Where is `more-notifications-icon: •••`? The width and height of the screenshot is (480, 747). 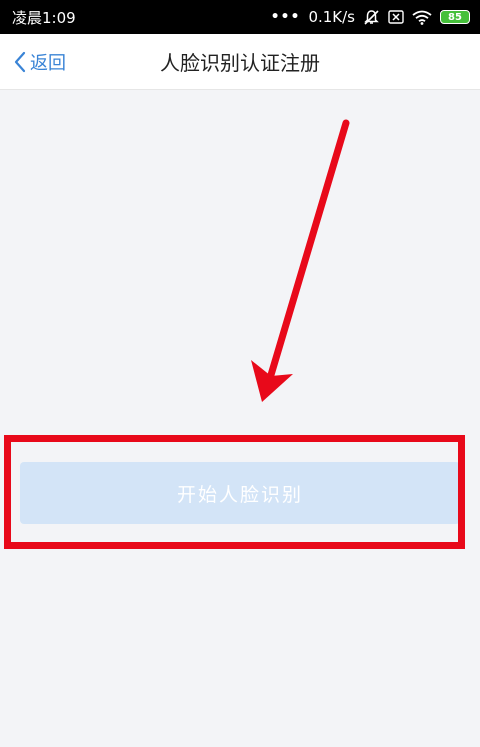
more-notifications-icon: ••• is located at coordinates (285, 17).